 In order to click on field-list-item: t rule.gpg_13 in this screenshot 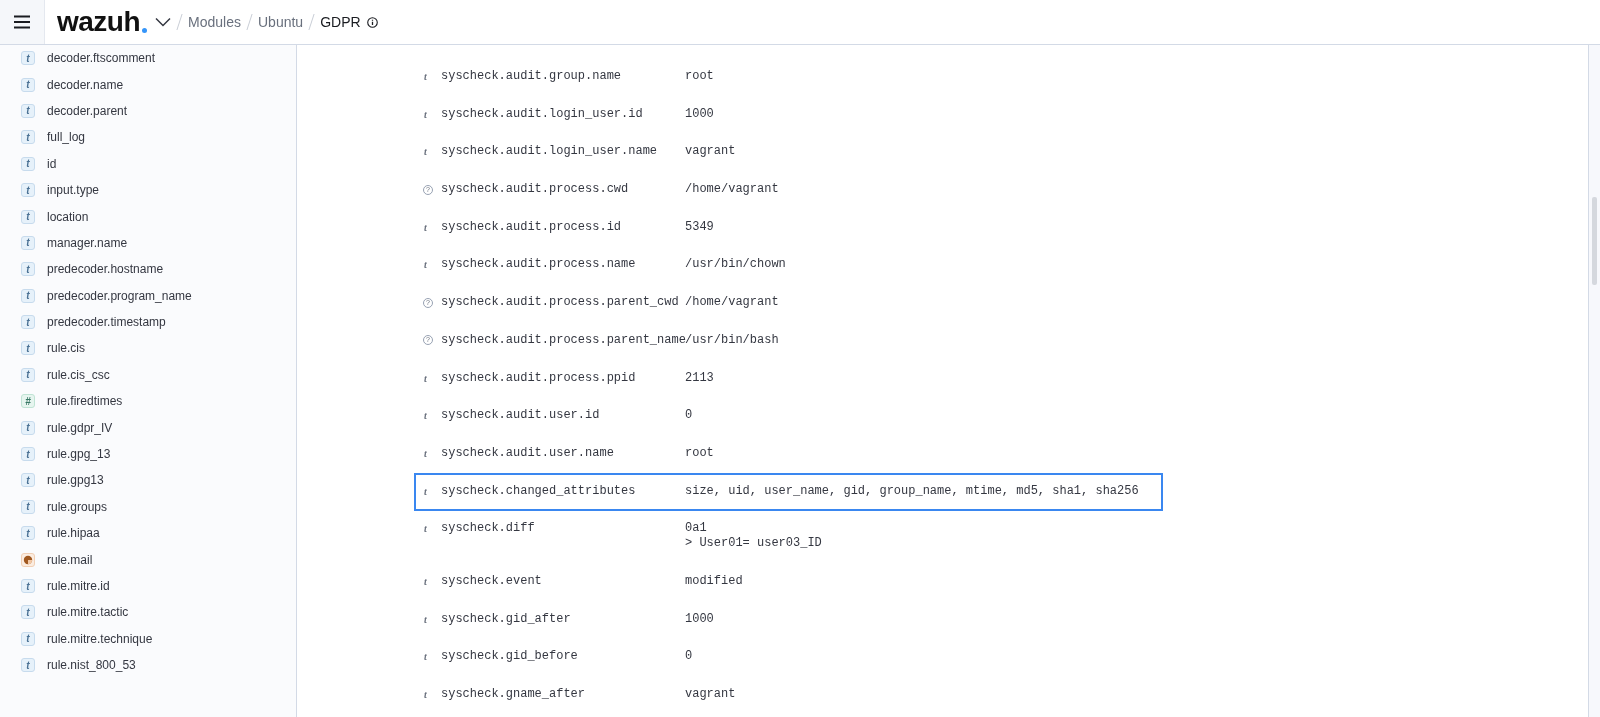, I will do `click(148, 454)`.